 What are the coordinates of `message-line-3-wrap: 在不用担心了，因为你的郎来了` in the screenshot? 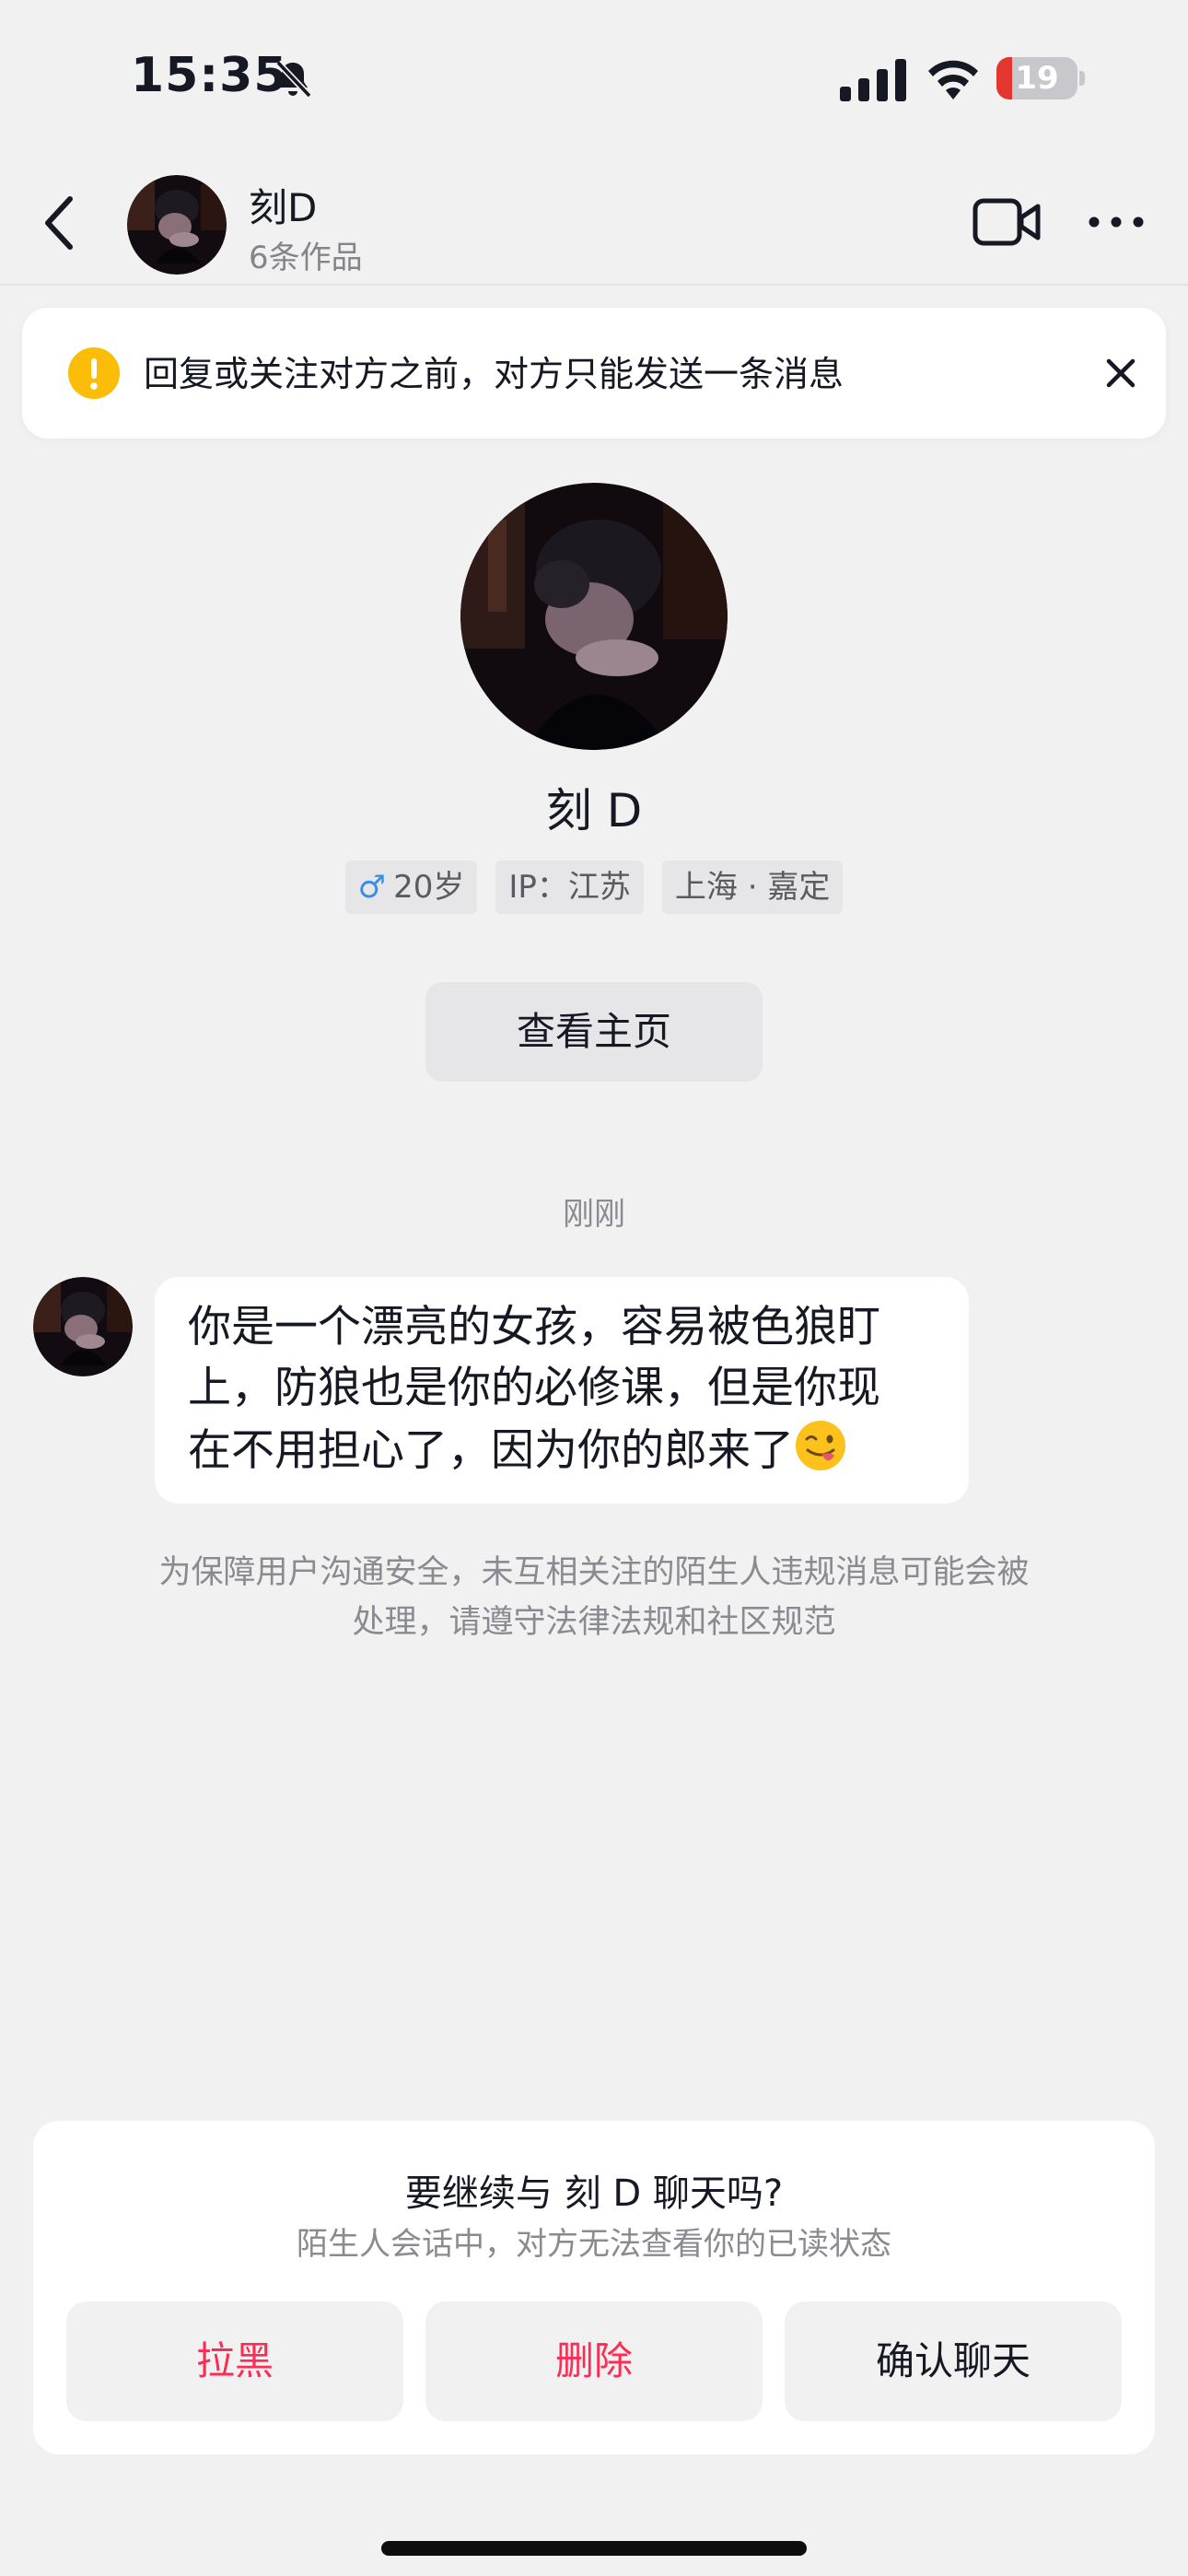 It's located at (562, 1450).